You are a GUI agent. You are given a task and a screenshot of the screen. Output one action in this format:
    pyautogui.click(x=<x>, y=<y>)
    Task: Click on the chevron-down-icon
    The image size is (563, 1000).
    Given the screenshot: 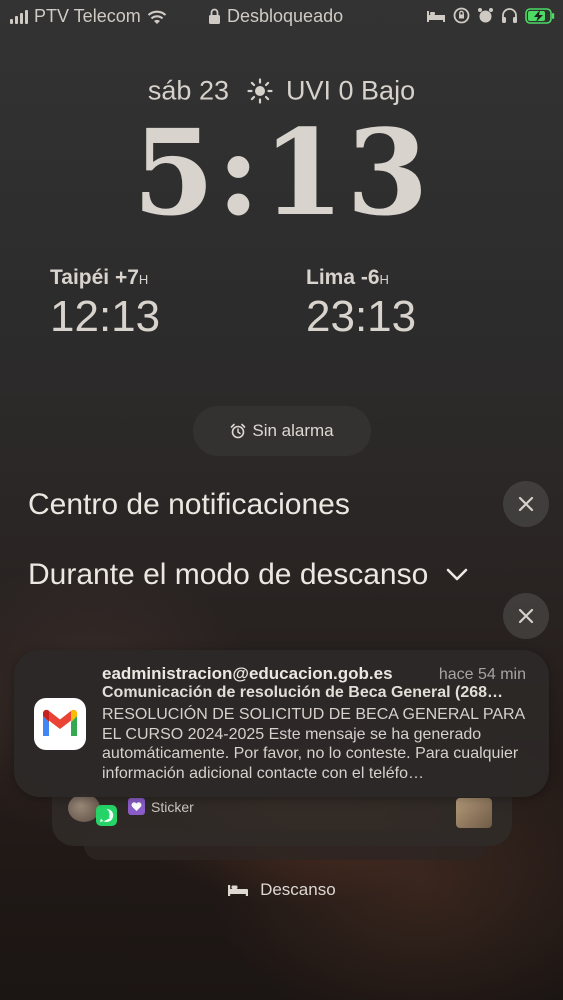 What is the action you would take?
    pyautogui.click(x=457, y=574)
    